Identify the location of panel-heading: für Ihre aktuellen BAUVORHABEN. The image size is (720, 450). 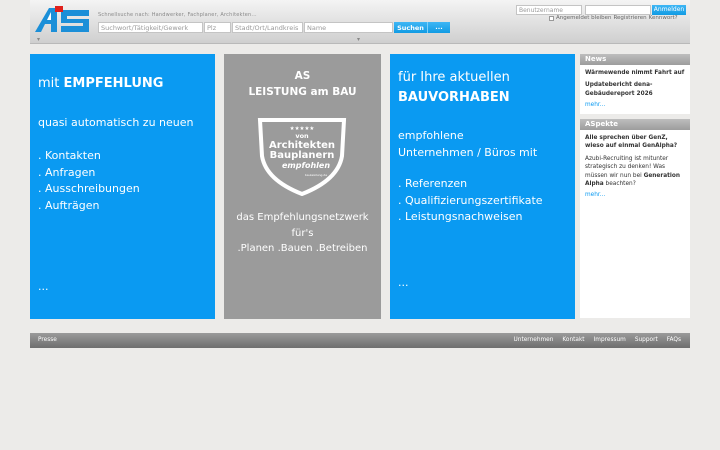
(454, 87).